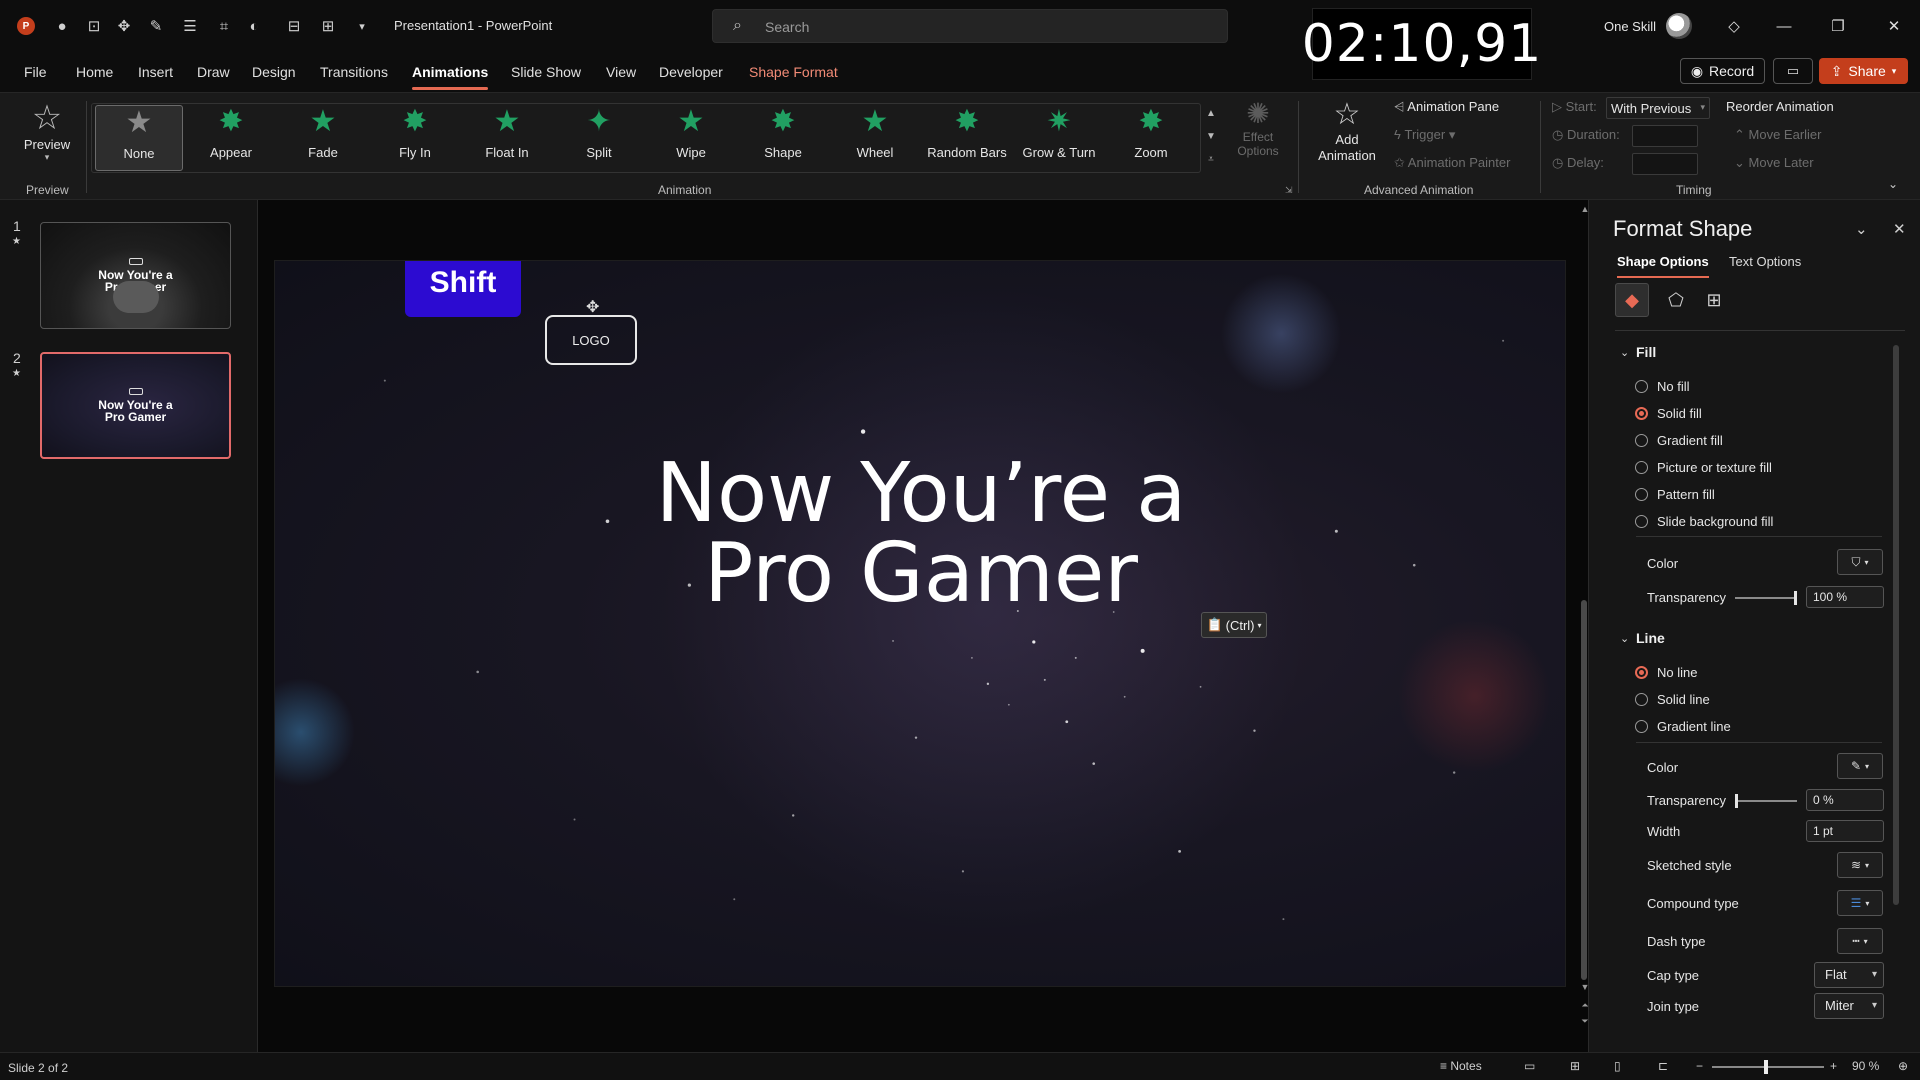  What do you see at coordinates (62, 26) in the screenshot?
I see `autosave-icon: ●` at bounding box center [62, 26].